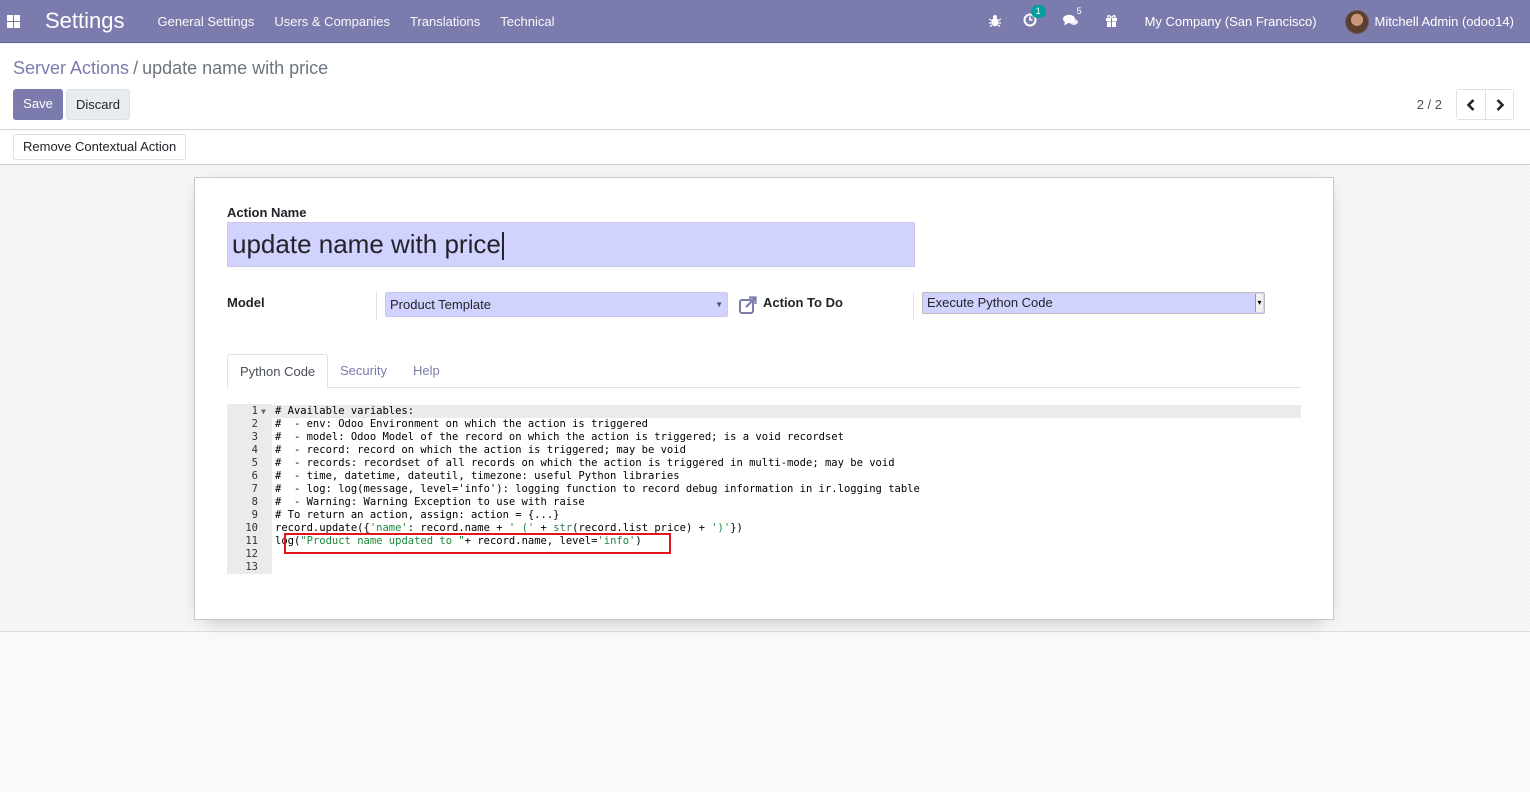 Image resolution: width=1530 pixels, height=792 pixels. I want to click on fold-arrow-icon: ▼, so click(263, 411).